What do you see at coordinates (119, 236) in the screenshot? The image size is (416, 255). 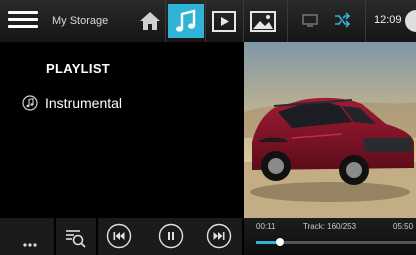 I see `previous-track-icon` at bounding box center [119, 236].